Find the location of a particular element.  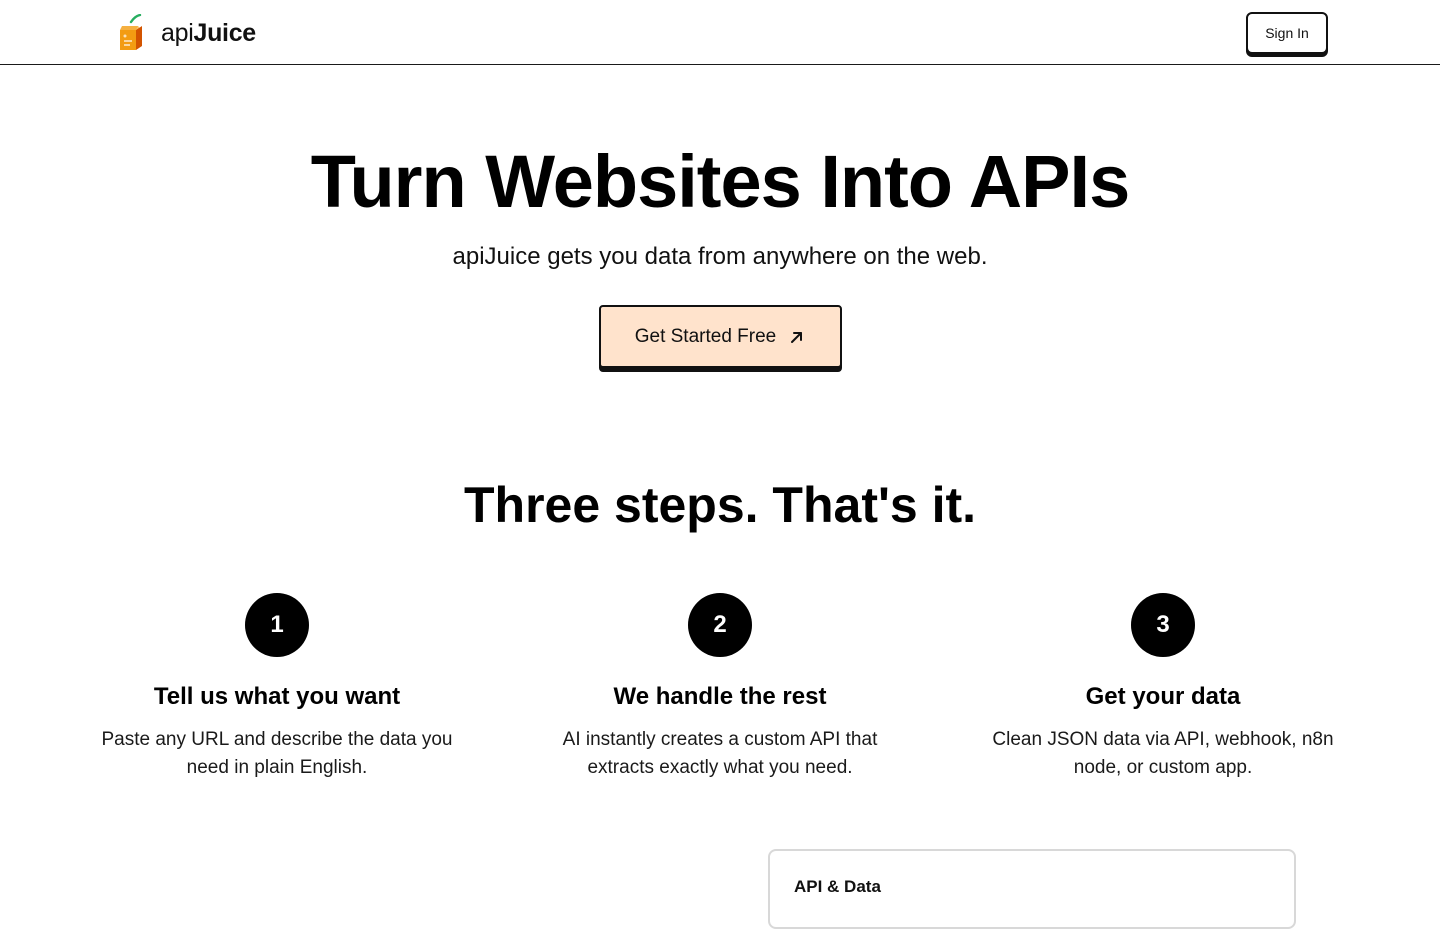

brand-home-link: apiJuice is located at coordinates (186, 33).